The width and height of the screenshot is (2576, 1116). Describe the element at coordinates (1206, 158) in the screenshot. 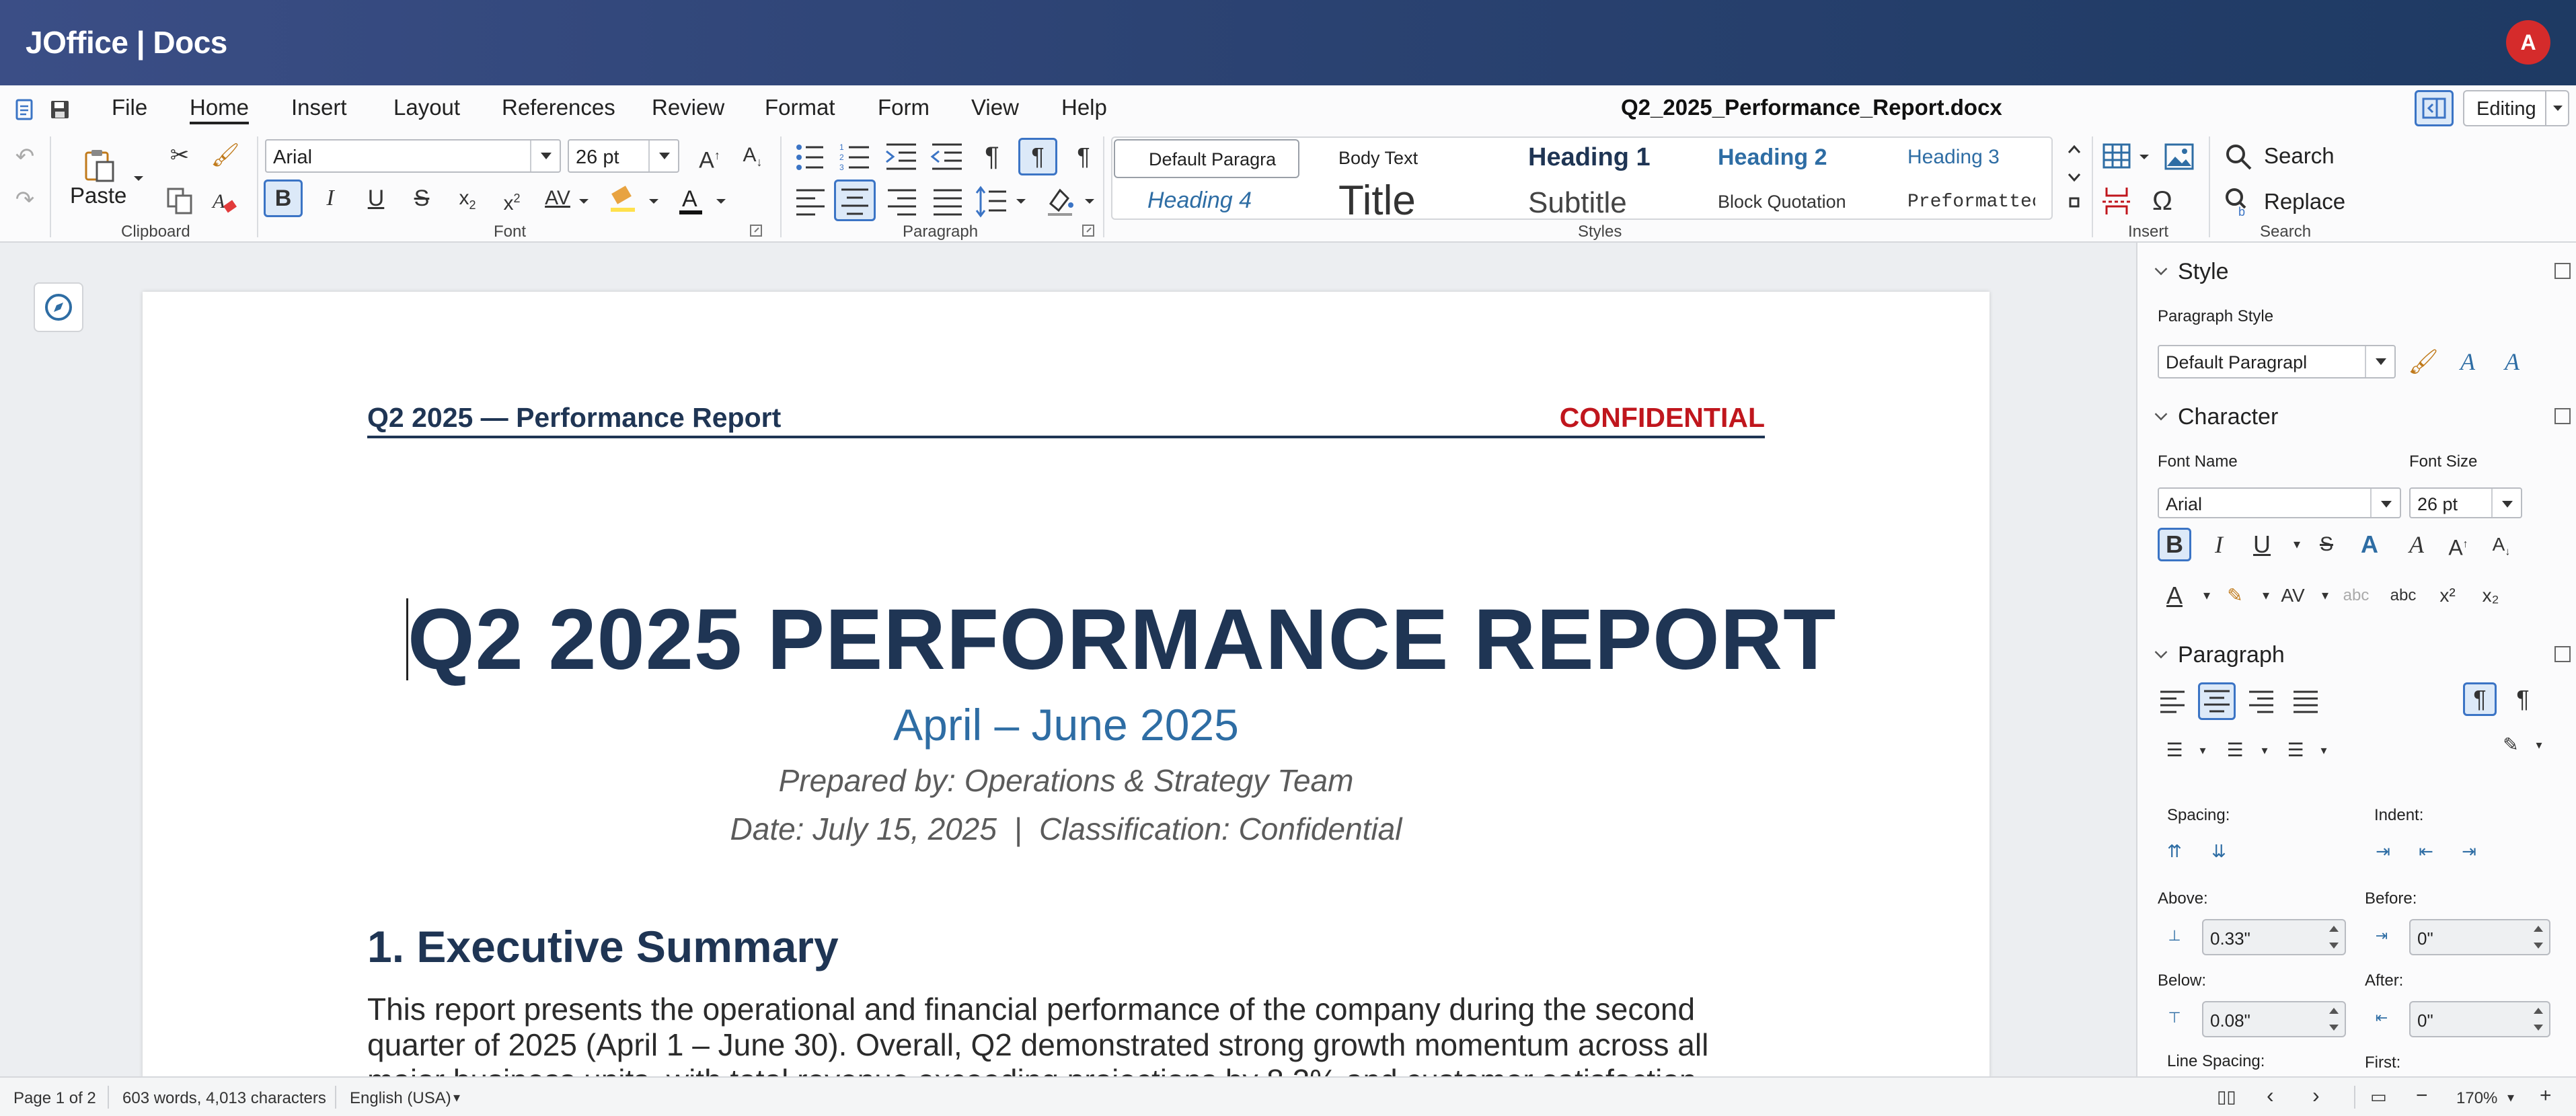

I see `style-default-paragraph: Default Paragra` at that location.